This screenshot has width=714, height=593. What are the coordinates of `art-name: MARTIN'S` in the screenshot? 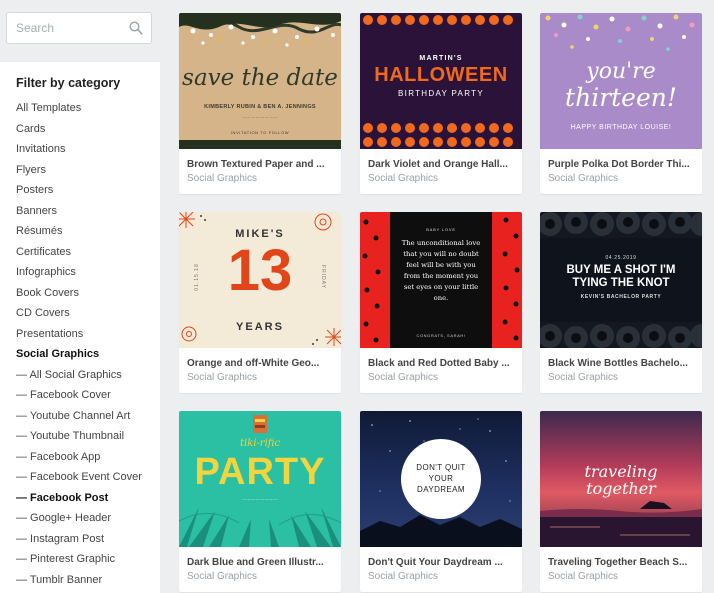 It's located at (441, 58).